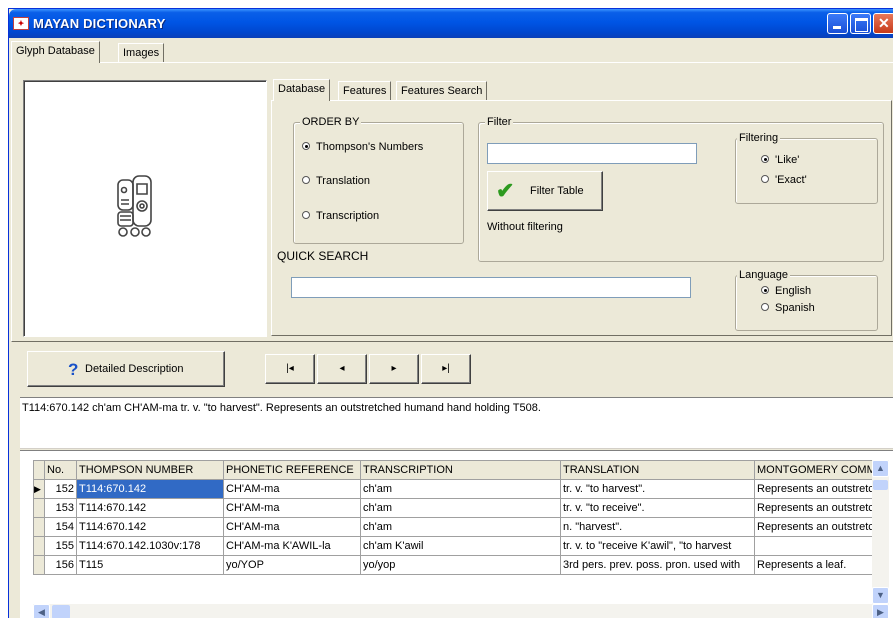 This screenshot has width=893, height=618. I want to click on table-cell, so click(821, 546).